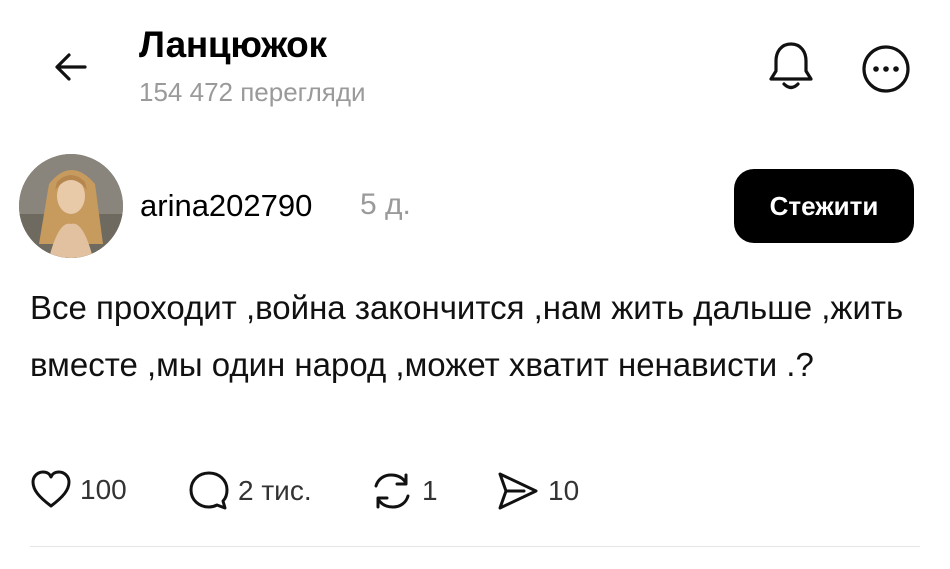 Image resolution: width=950 pixels, height=569 pixels. I want to click on view-count: 154 472 перегляди, so click(252, 92).